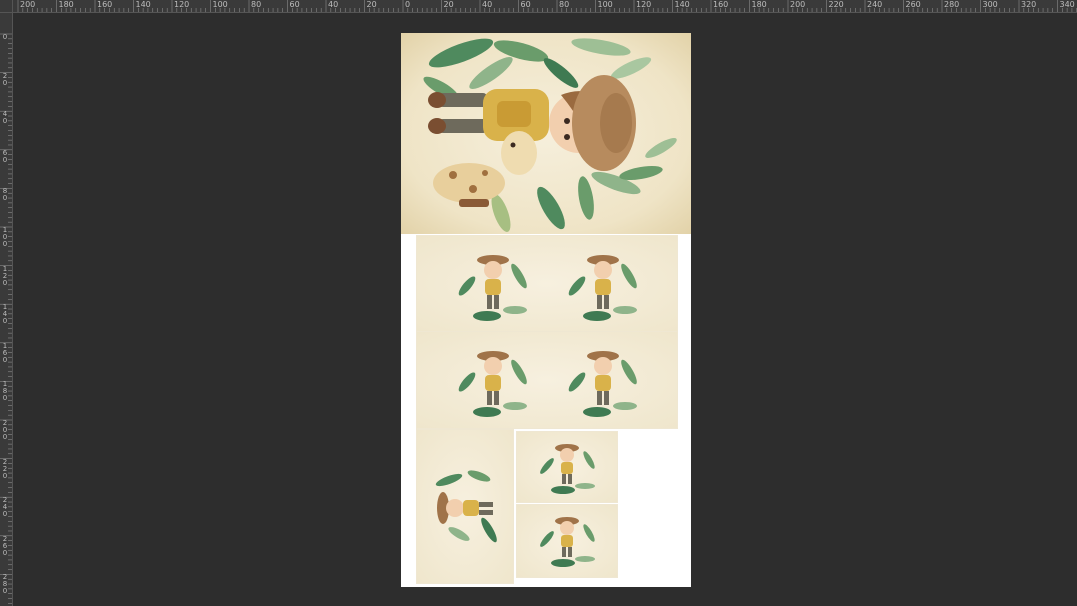 This screenshot has height=606, width=1077. What do you see at coordinates (5, 237) in the screenshot?
I see `ruler-left-label: 100` at bounding box center [5, 237].